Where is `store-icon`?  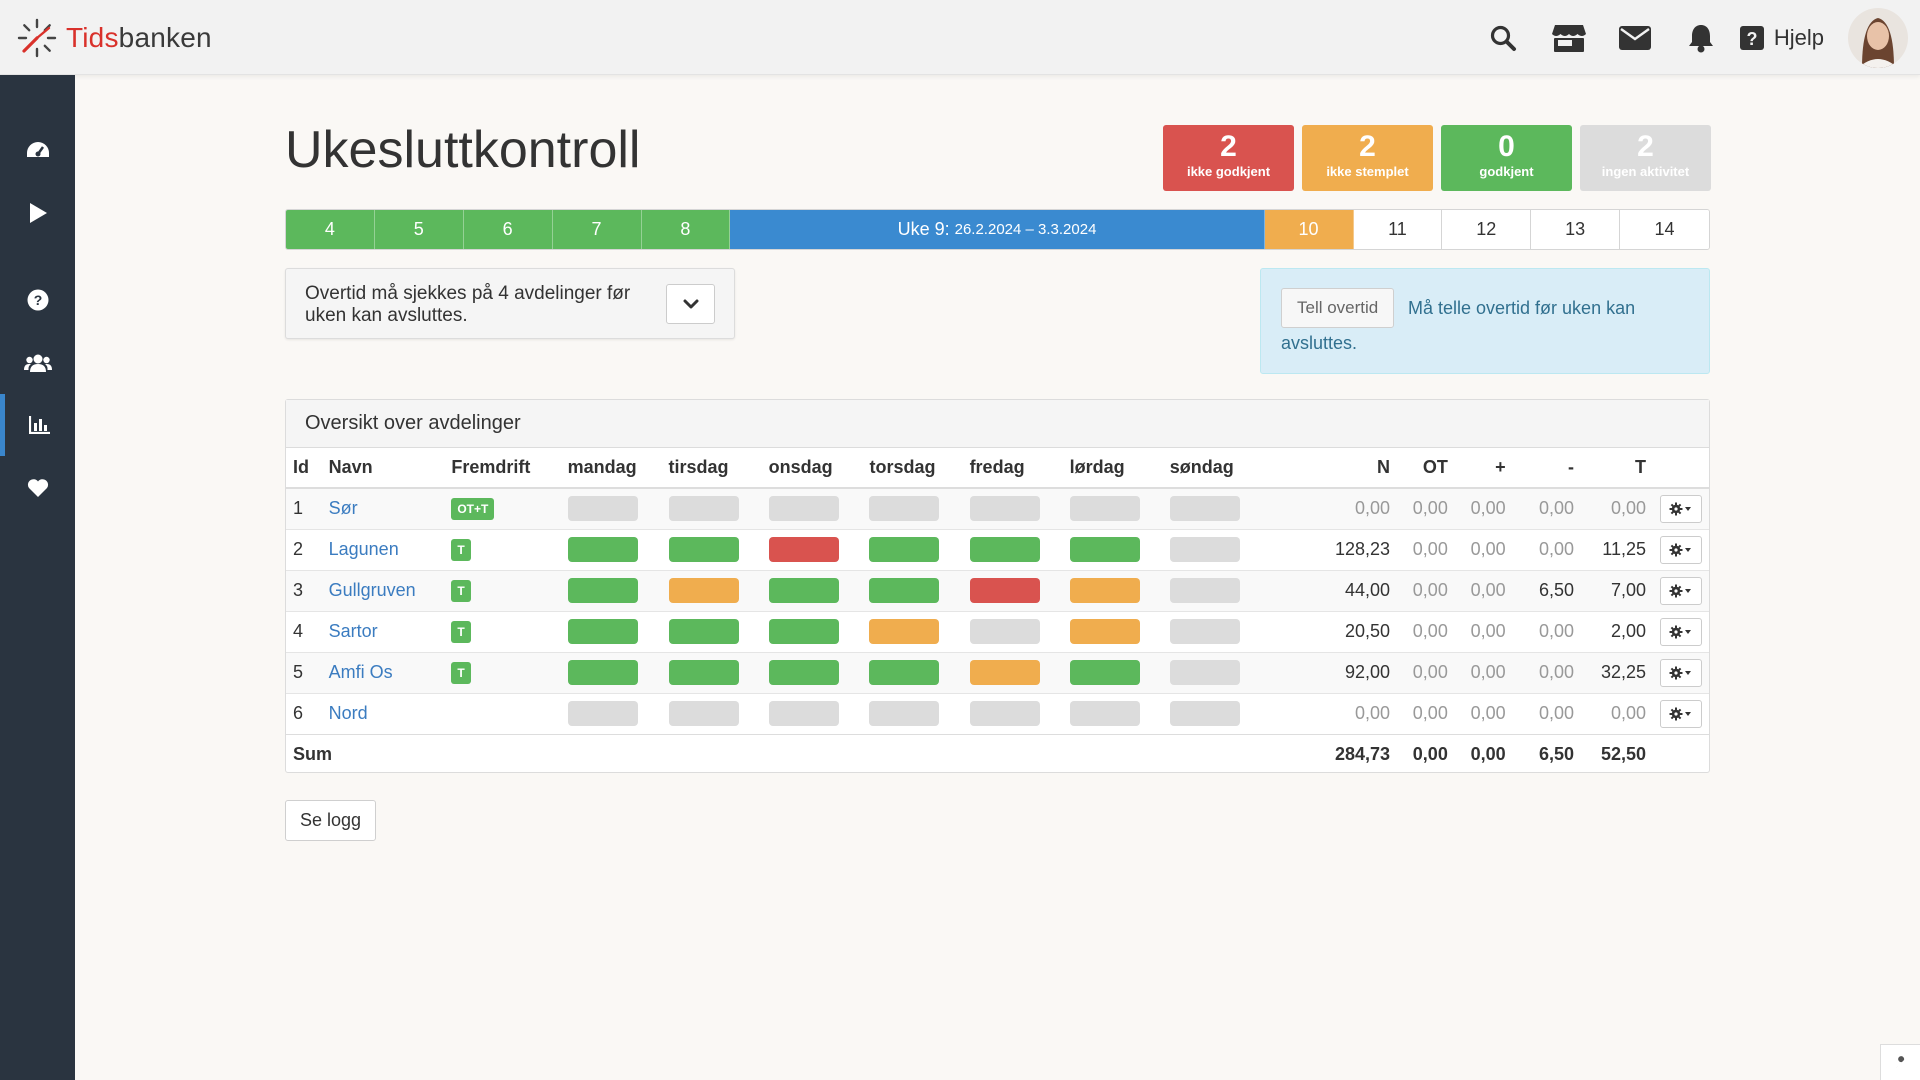 store-icon is located at coordinates (1569, 37).